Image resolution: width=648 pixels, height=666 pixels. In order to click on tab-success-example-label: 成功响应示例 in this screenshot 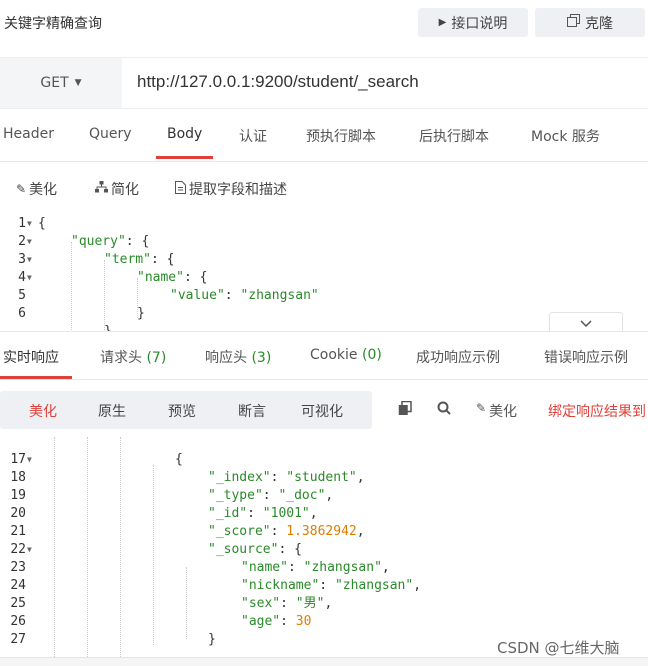, I will do `click(458, 358)`.